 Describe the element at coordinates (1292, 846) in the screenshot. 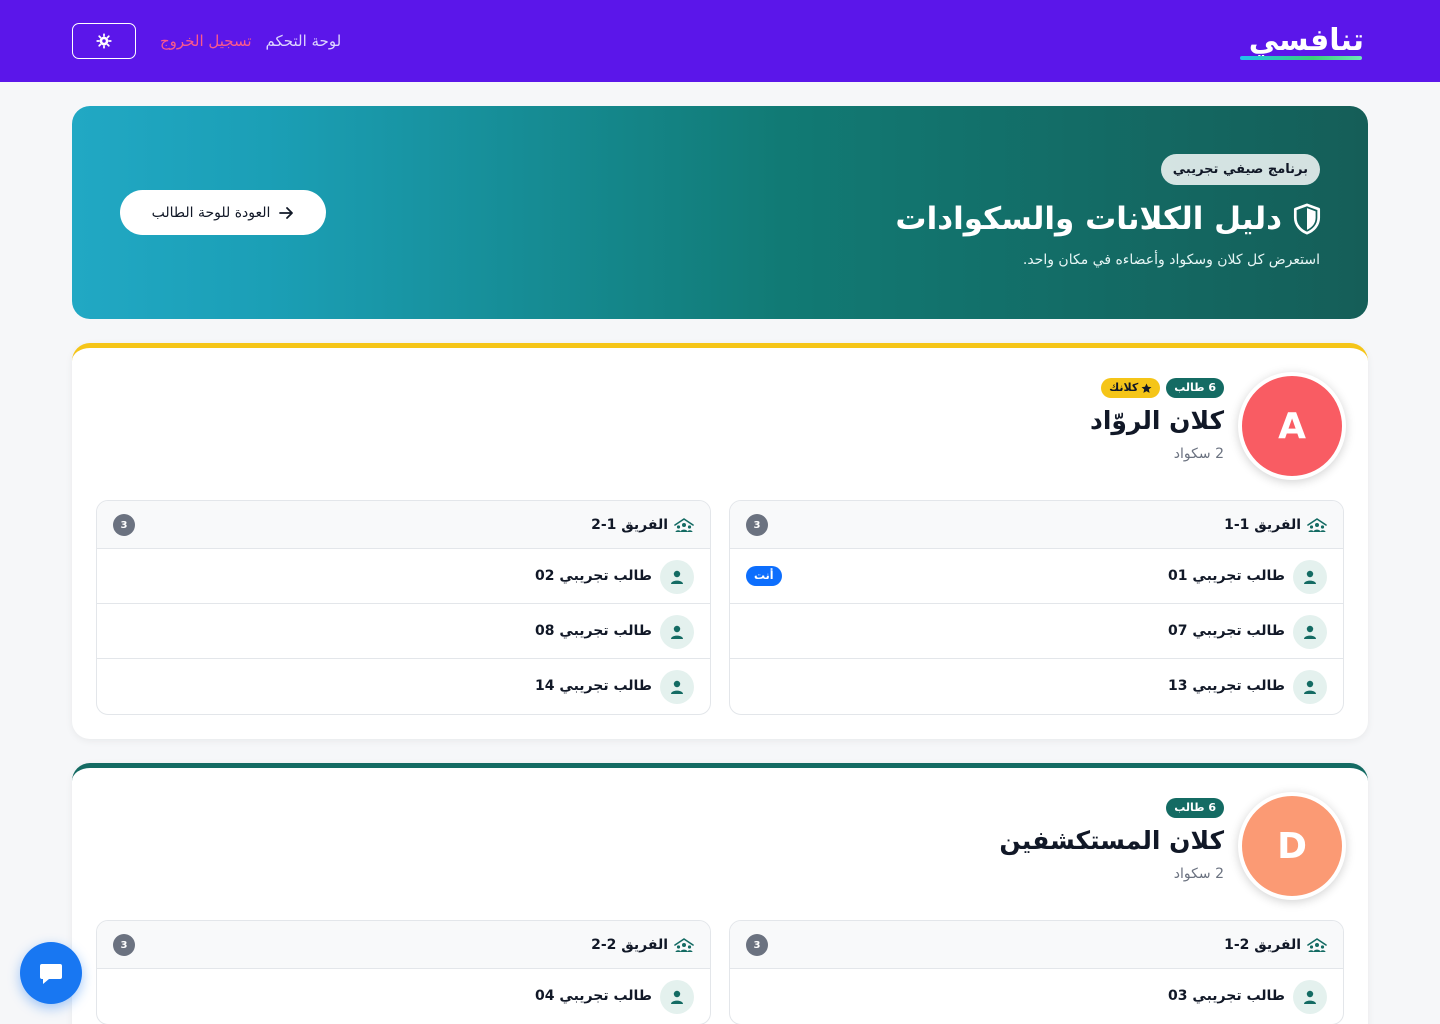

I see `clan-avatar: D` at that location.